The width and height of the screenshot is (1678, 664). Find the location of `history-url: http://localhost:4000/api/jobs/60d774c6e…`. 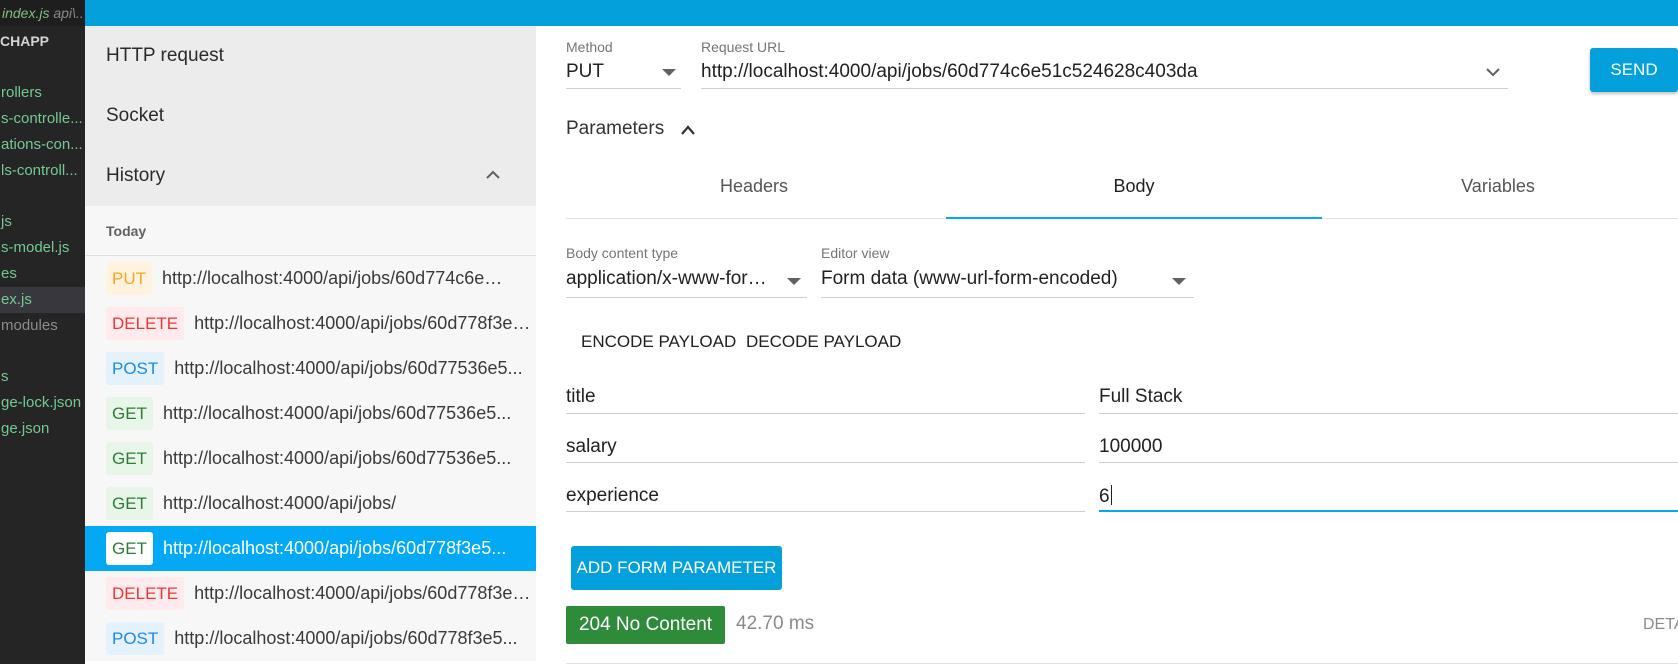

history-url: http://localhost:4000/api/jobs/60d774c6e… is located at coordinates (337, 278).